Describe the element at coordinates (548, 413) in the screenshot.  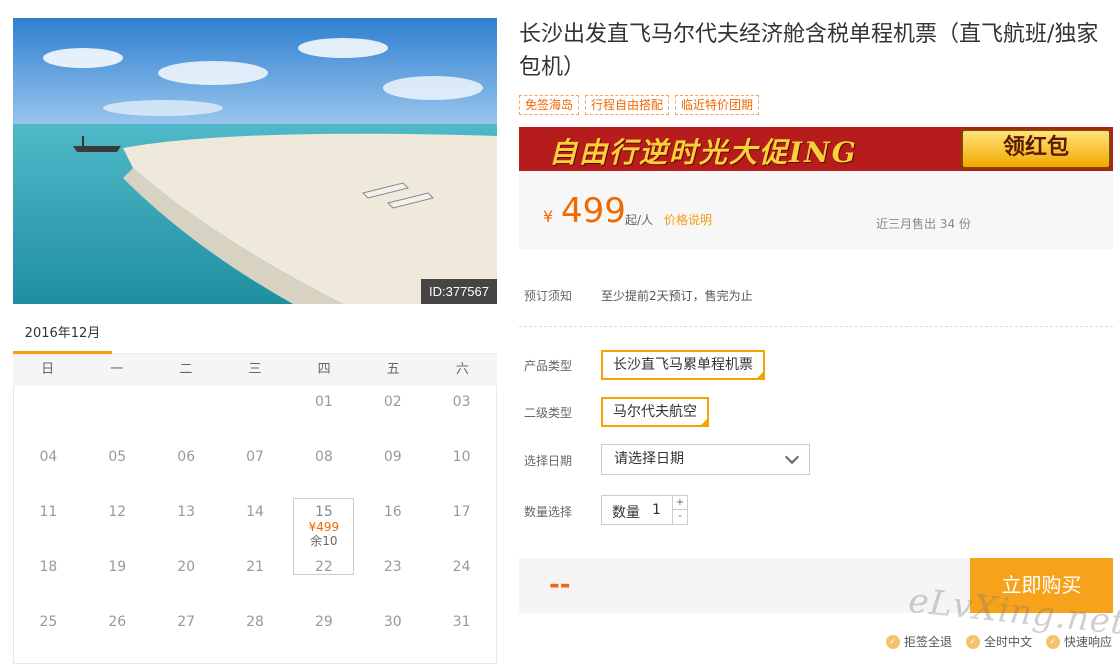
I see `sub-type-label: 二级类型` at that location.